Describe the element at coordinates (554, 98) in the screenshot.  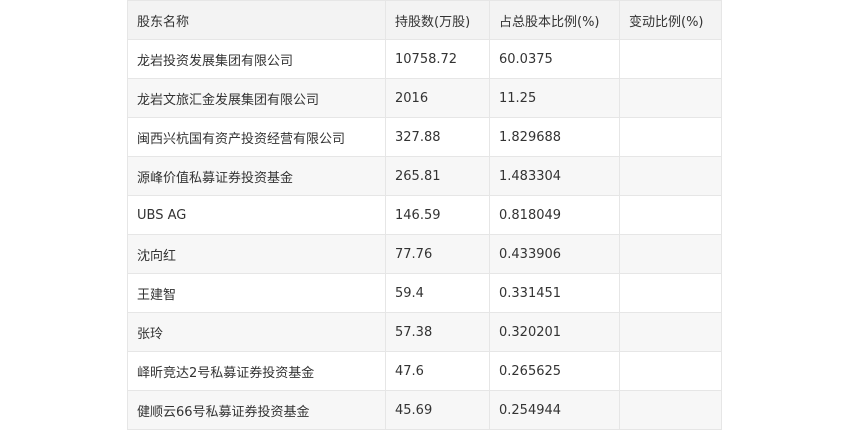
I see `cell-ratio: 11.25` at that location.